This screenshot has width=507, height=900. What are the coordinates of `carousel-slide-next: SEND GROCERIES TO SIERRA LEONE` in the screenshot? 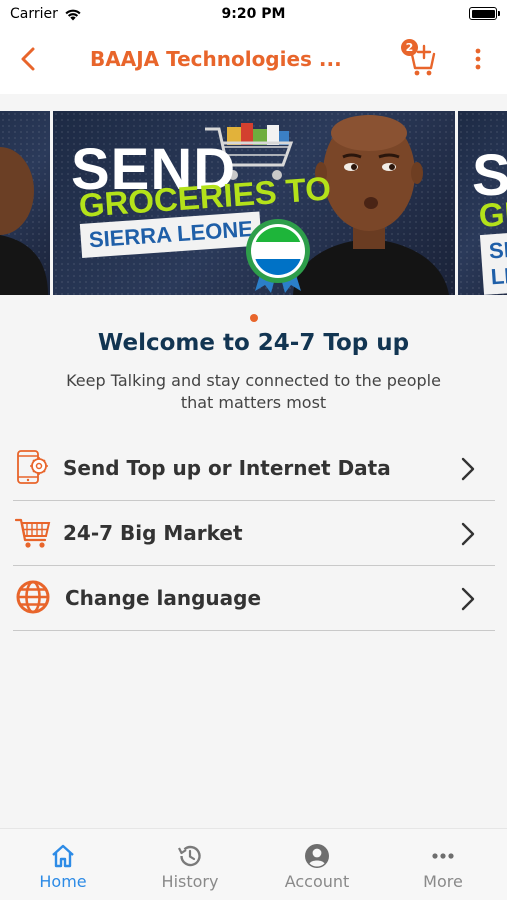 It's located at (482, 203).